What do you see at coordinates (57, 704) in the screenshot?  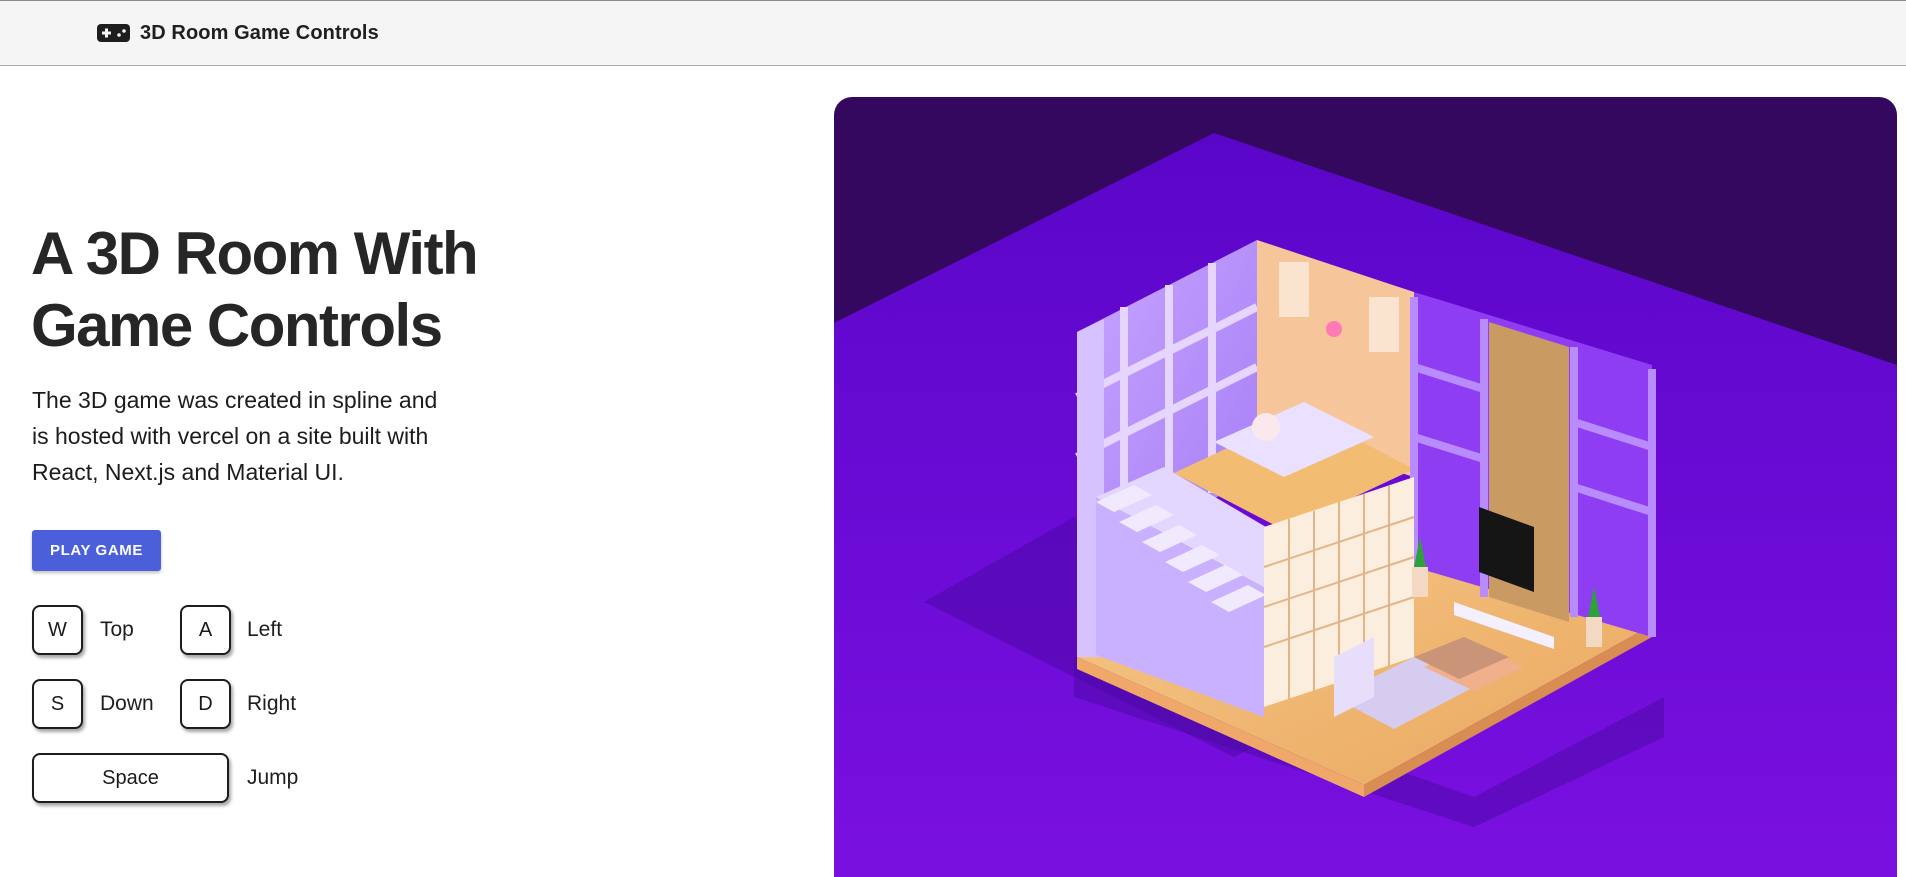 I see `key-s: S` at bounding box center [57, 704].